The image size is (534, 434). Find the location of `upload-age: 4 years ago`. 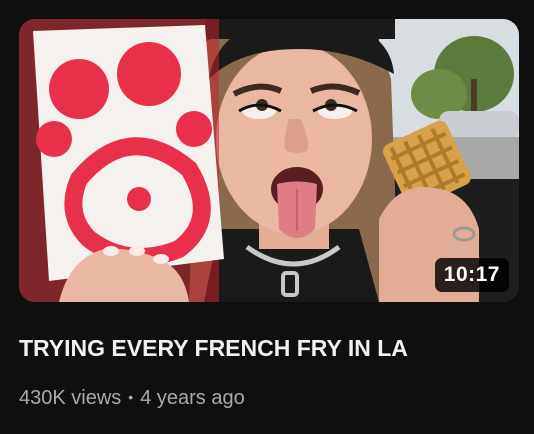

upload-age: 4 years ago is located at coordinates (192, 398).